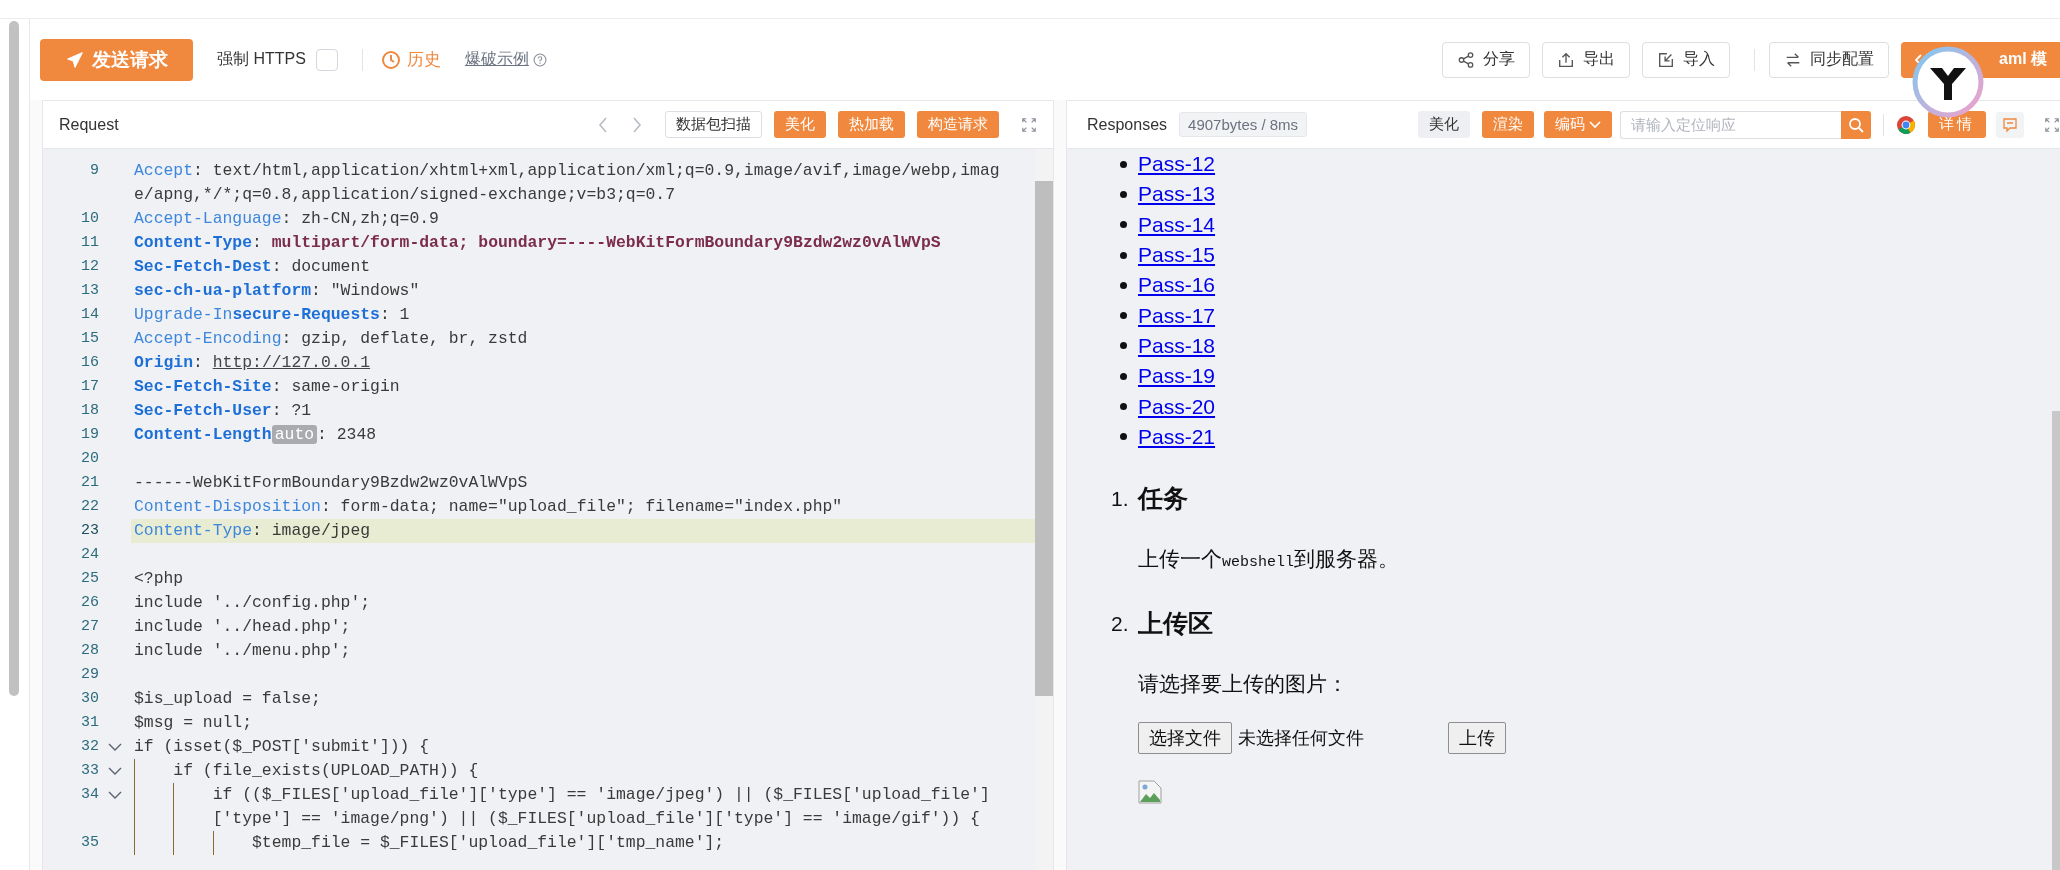 Image resolution: width=2060 pixels, height=870 pixels. I want to click on code-line: include '../config.php';, so click(253, 603).